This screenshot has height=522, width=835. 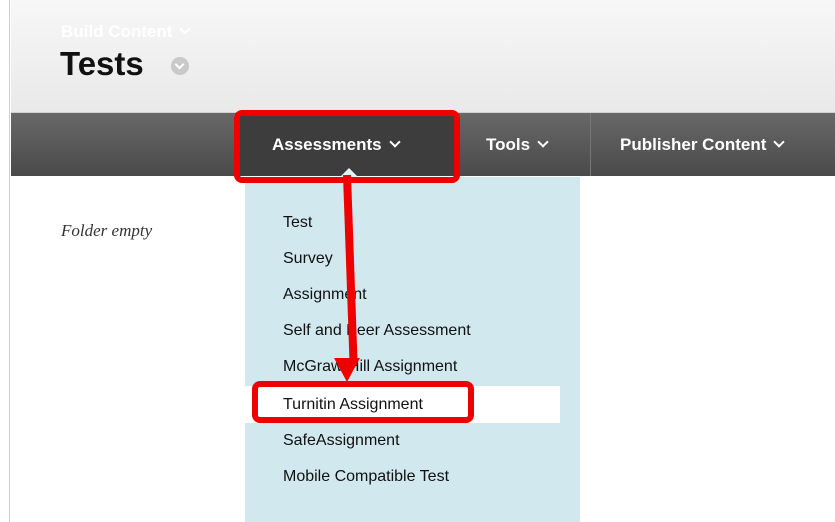 I want to click on dropdown-item-mcgraw-hill-assignment: McGraw-Hill Assignment, so click(x=412, y=366).